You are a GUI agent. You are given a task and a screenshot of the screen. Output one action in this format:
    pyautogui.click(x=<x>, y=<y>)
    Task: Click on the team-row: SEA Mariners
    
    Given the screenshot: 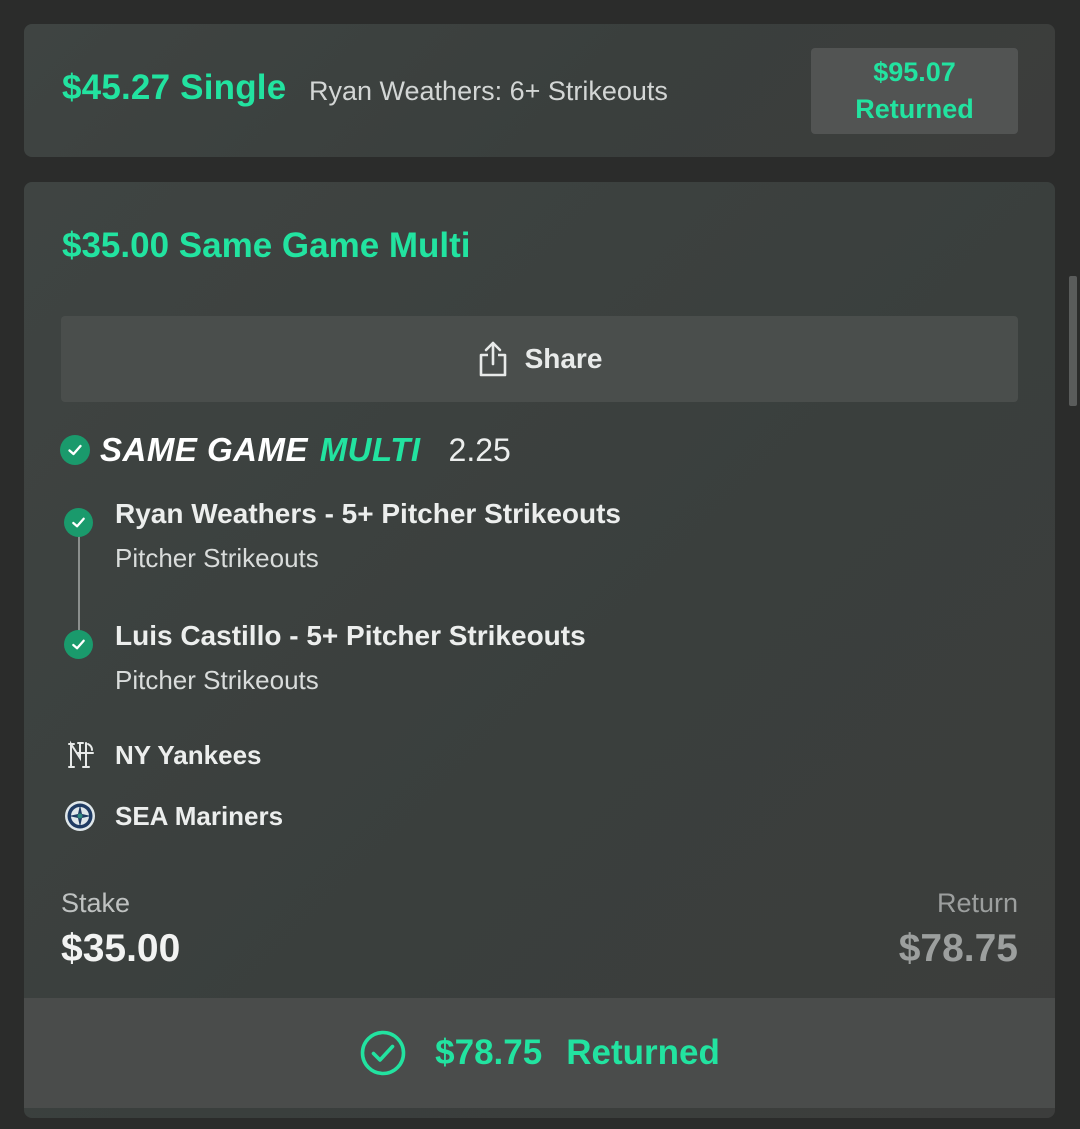 What is the action you would take?
    pyautogui.click(x=173, y=816)
    